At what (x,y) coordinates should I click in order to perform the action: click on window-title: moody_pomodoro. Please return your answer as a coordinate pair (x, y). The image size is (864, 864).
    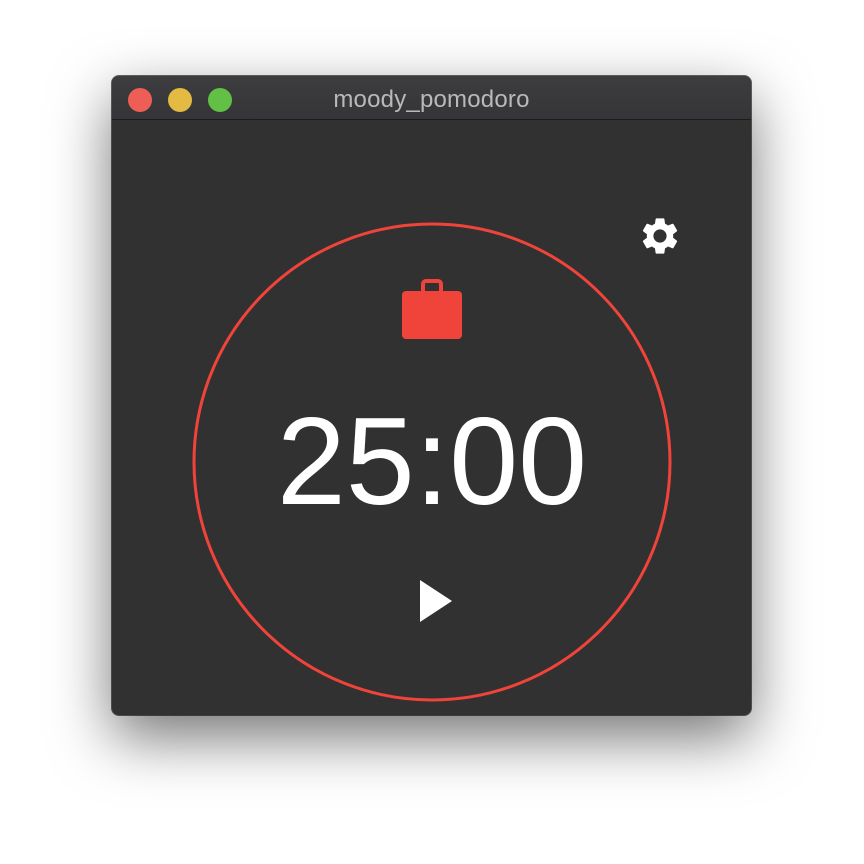
    Looking at the image, I should click on (431, 99).